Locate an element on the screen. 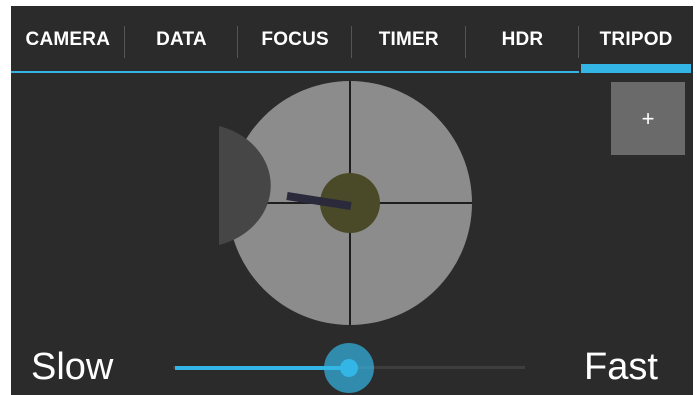 This screenshot has height=395, width=697. speed-slider is located at coordinates (349, 368).